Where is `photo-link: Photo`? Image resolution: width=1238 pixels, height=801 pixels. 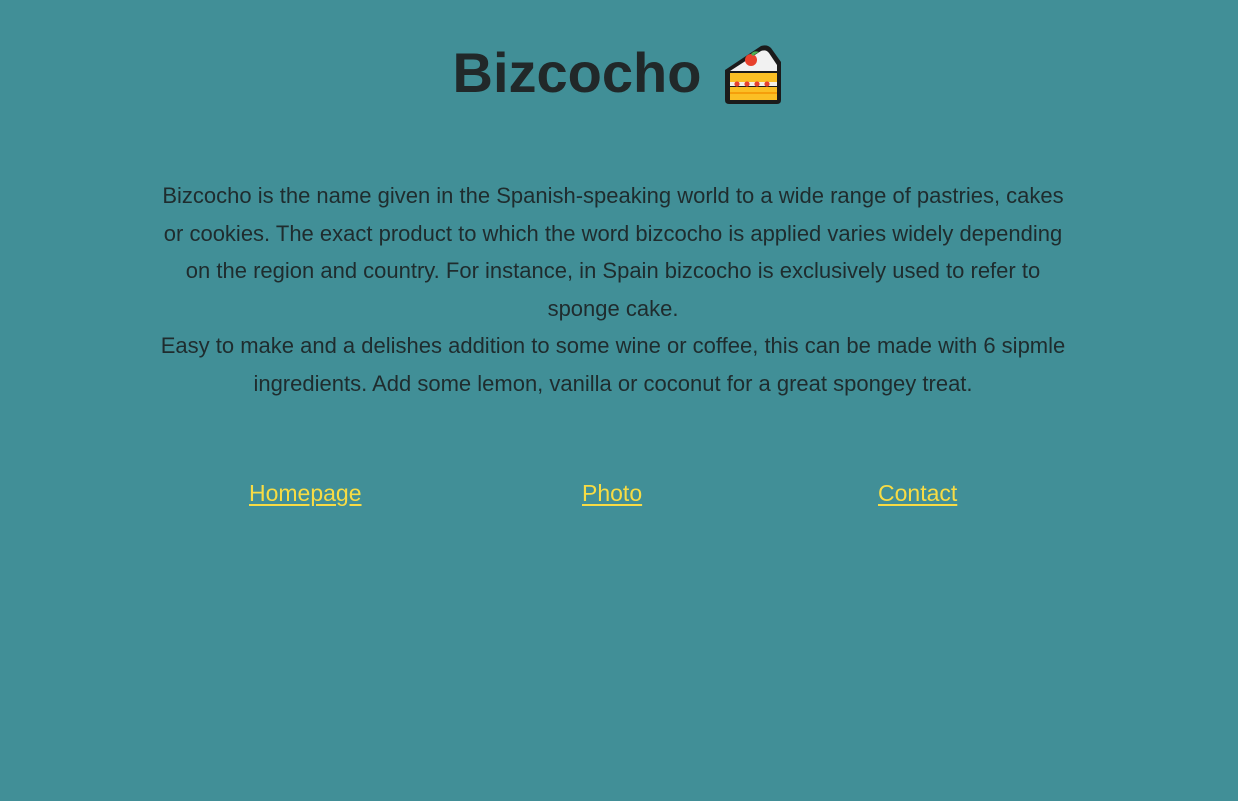
photo-link: Photo is located at coordinates (612, 493).